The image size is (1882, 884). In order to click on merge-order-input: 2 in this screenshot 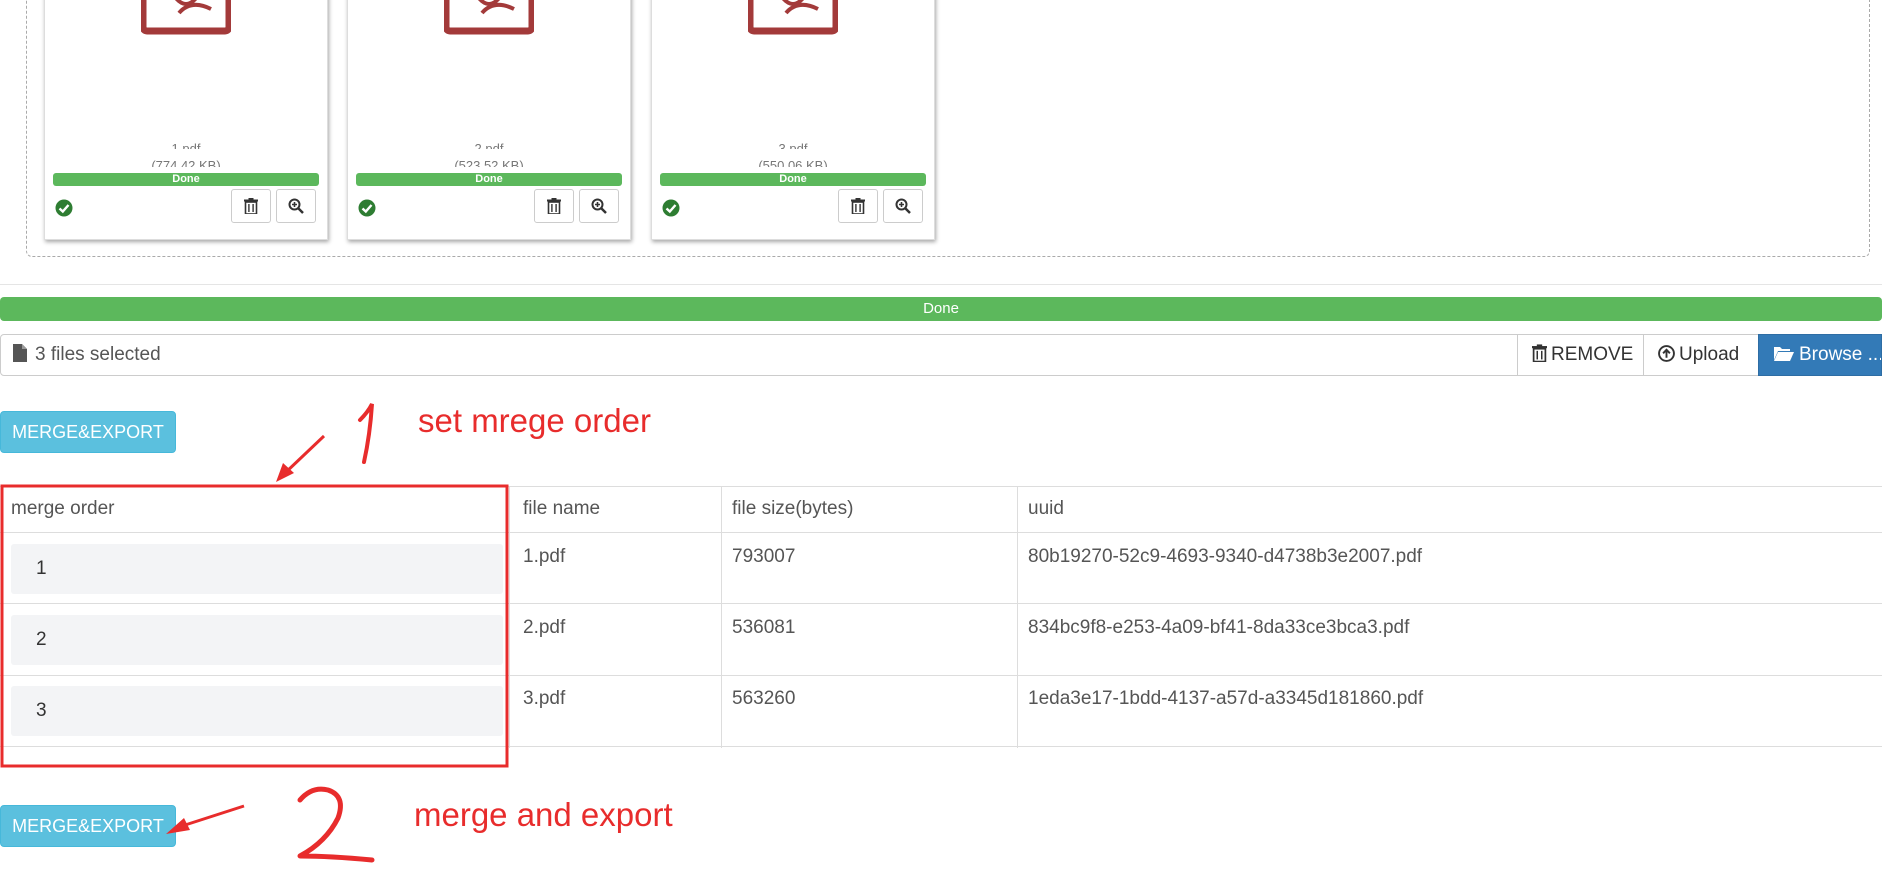, I will do `click(257, 640)`.